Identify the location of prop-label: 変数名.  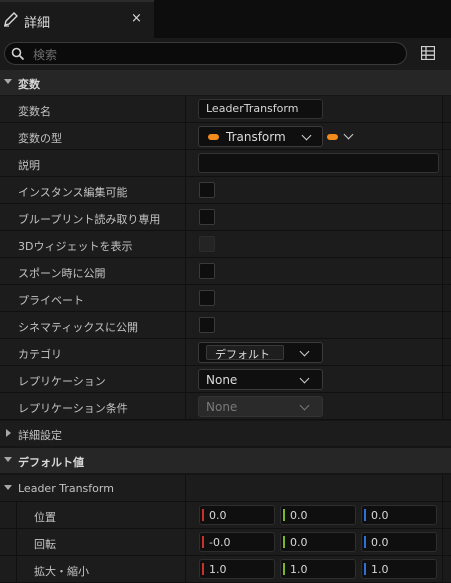
(34, 111).